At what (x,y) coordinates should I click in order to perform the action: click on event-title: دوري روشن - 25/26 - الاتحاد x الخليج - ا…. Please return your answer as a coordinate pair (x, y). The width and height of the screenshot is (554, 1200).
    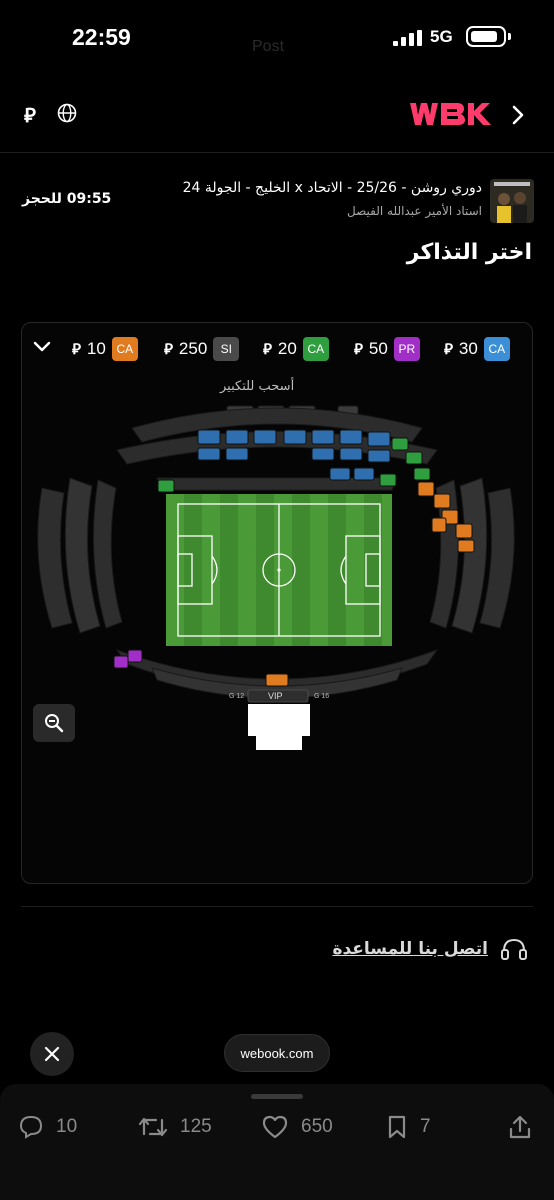
    Looking at the image, I should click on (332, 188).